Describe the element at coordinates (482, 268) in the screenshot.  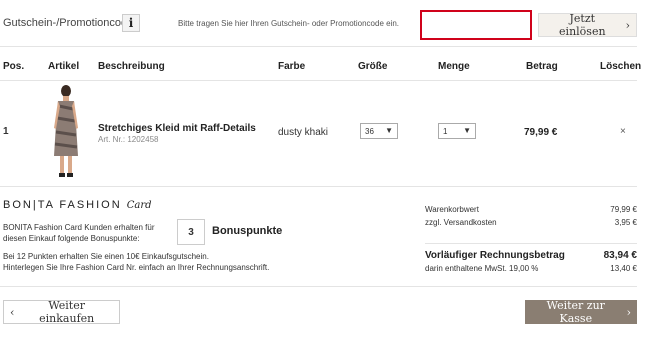
I see `vat-label: darin enthaltene MwSt. 19,00 %` at that location.